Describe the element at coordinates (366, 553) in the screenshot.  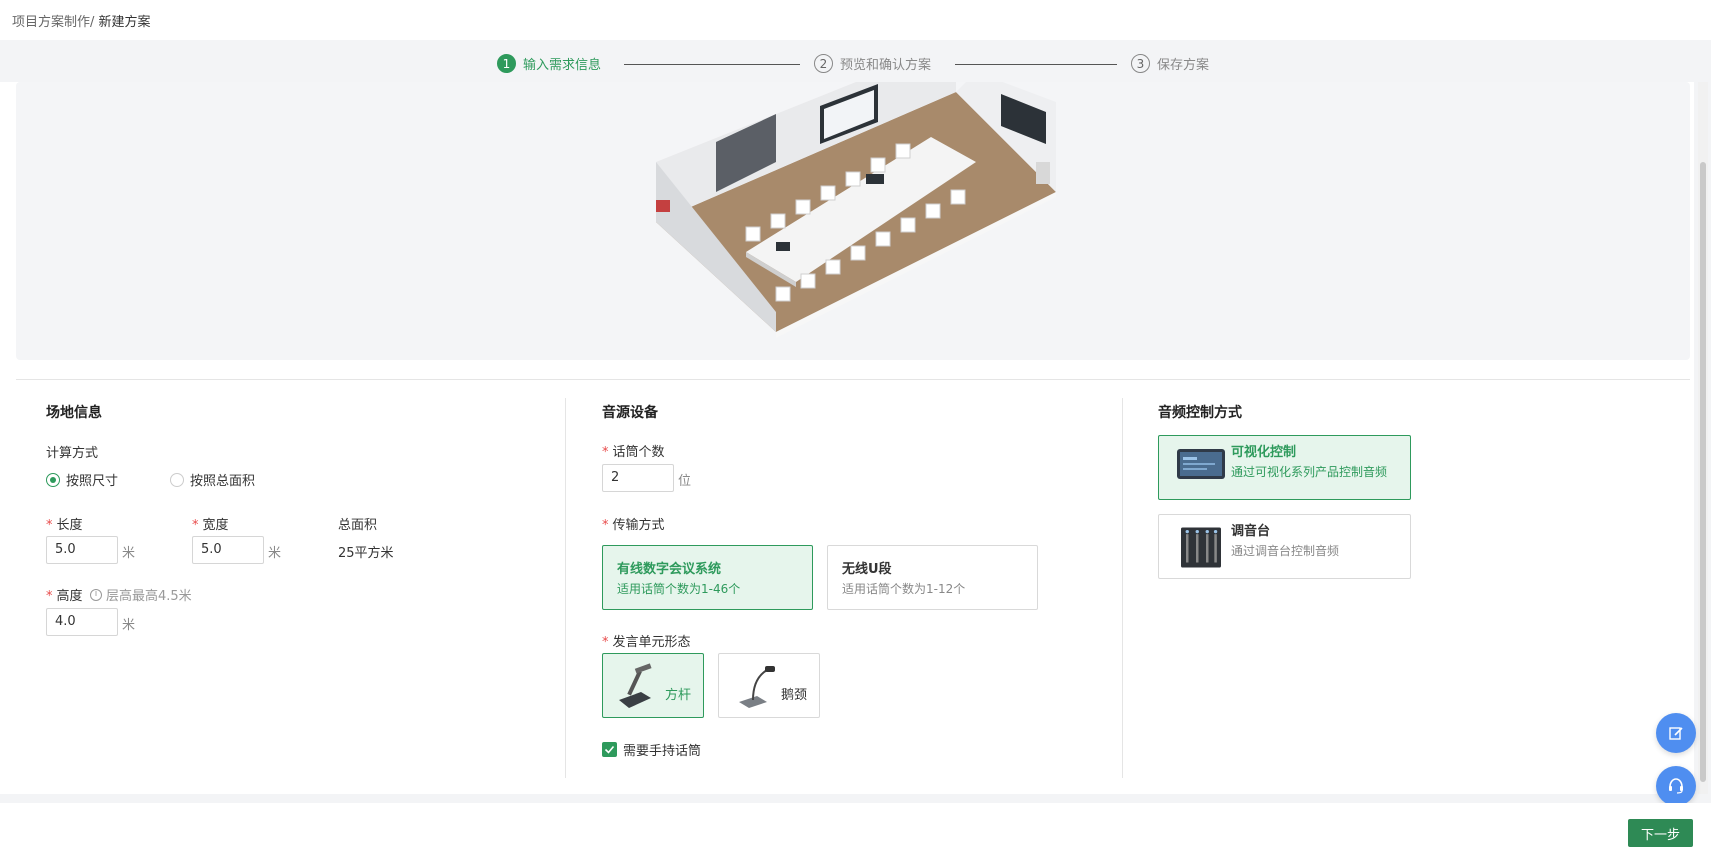
I see `total-area-value: 25平方米` at that location.